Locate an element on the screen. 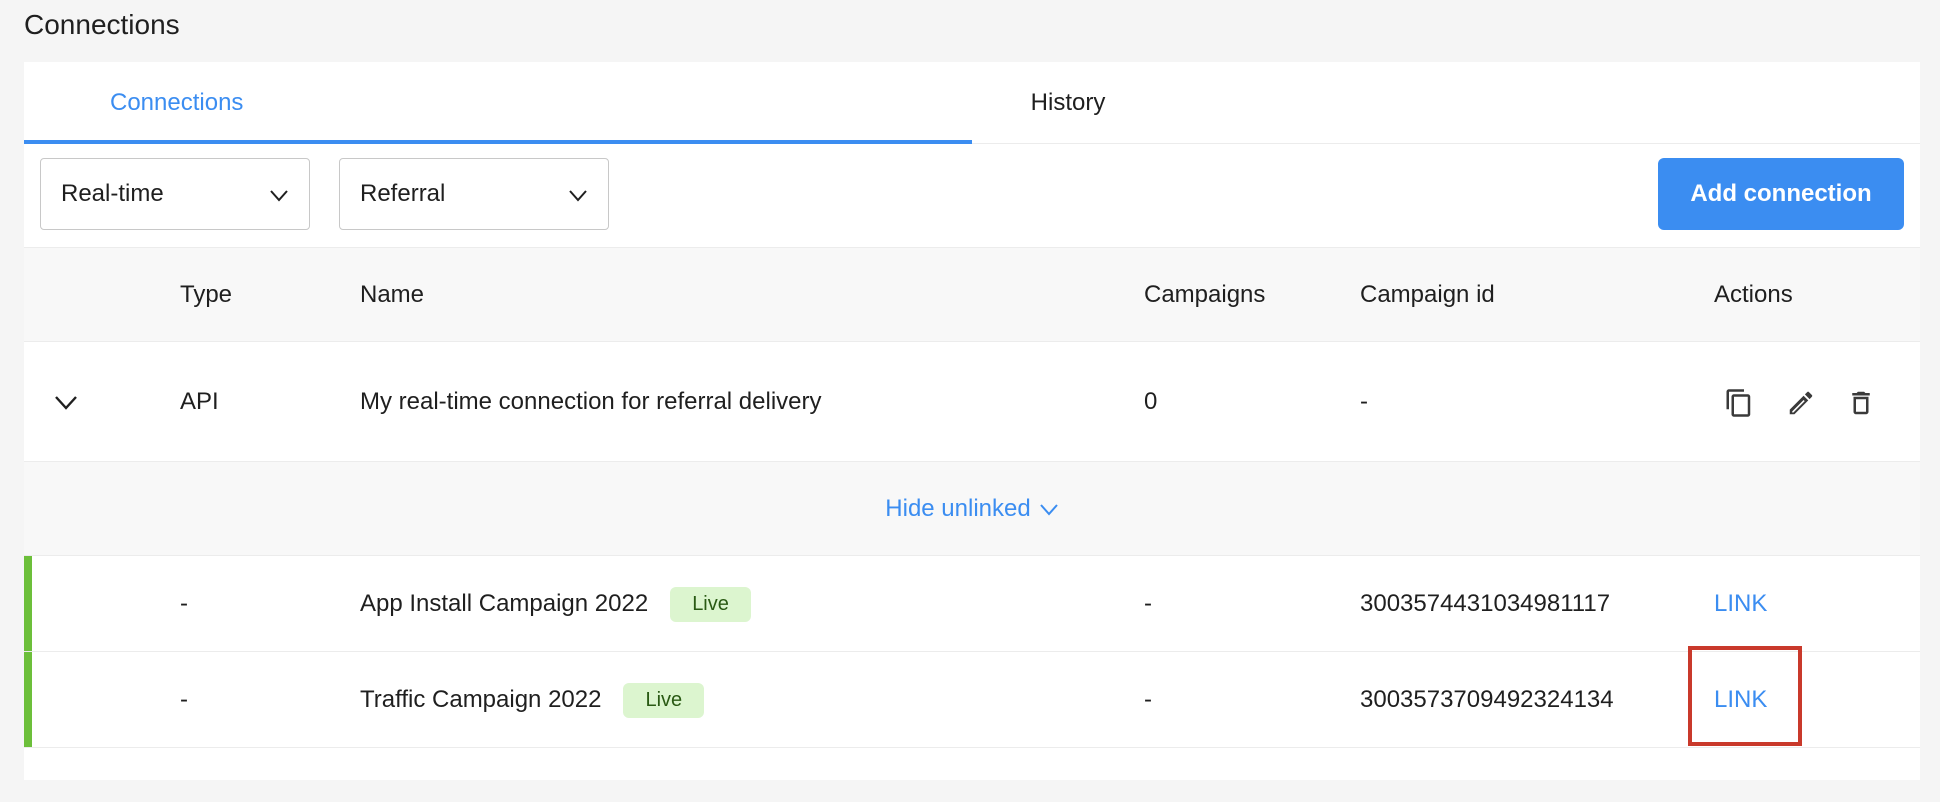 This screenshot has width=1940, height=802. trash-icon is located at coordinates (1861, 403).